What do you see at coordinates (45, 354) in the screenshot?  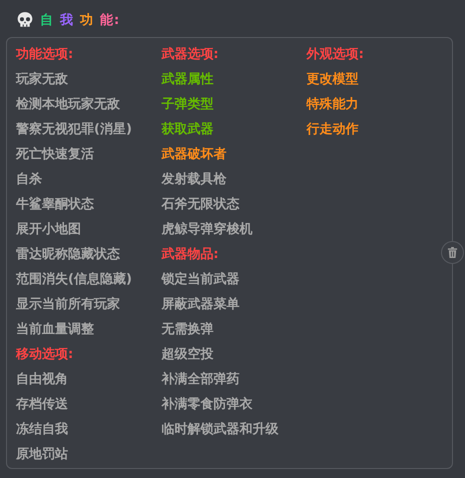 I see `menu-item: 移动选项:` at bounding box center [45, 354].